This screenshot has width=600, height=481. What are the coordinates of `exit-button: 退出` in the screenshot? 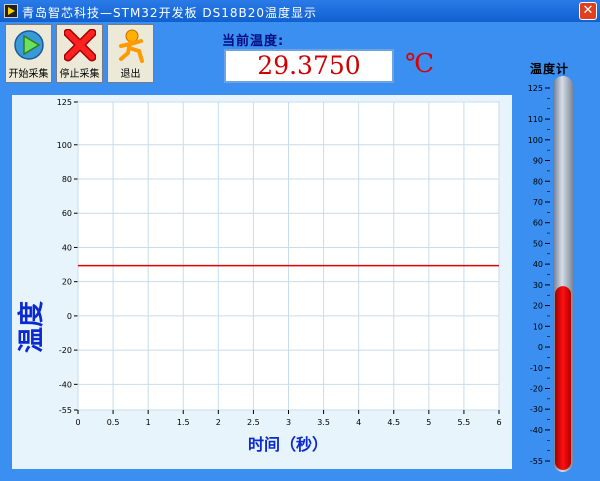 It's located at (130, 53).